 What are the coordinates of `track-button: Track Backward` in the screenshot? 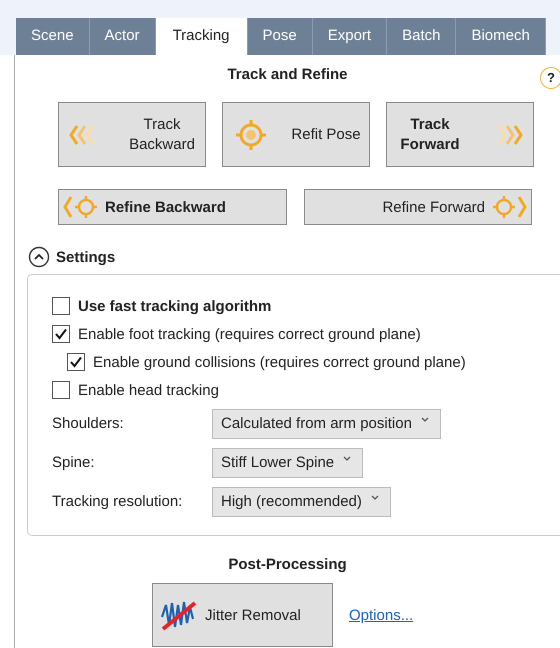 It's located at (132, 134).